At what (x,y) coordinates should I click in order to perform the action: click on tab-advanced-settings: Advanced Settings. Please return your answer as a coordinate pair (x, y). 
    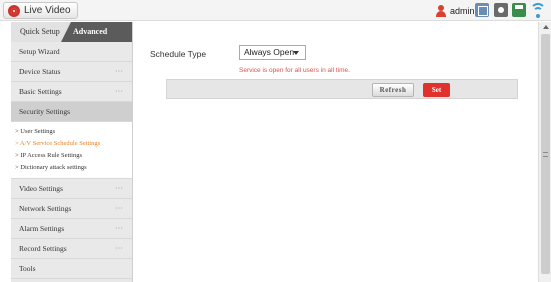
    Looking at the image, I should click on (96, 32).